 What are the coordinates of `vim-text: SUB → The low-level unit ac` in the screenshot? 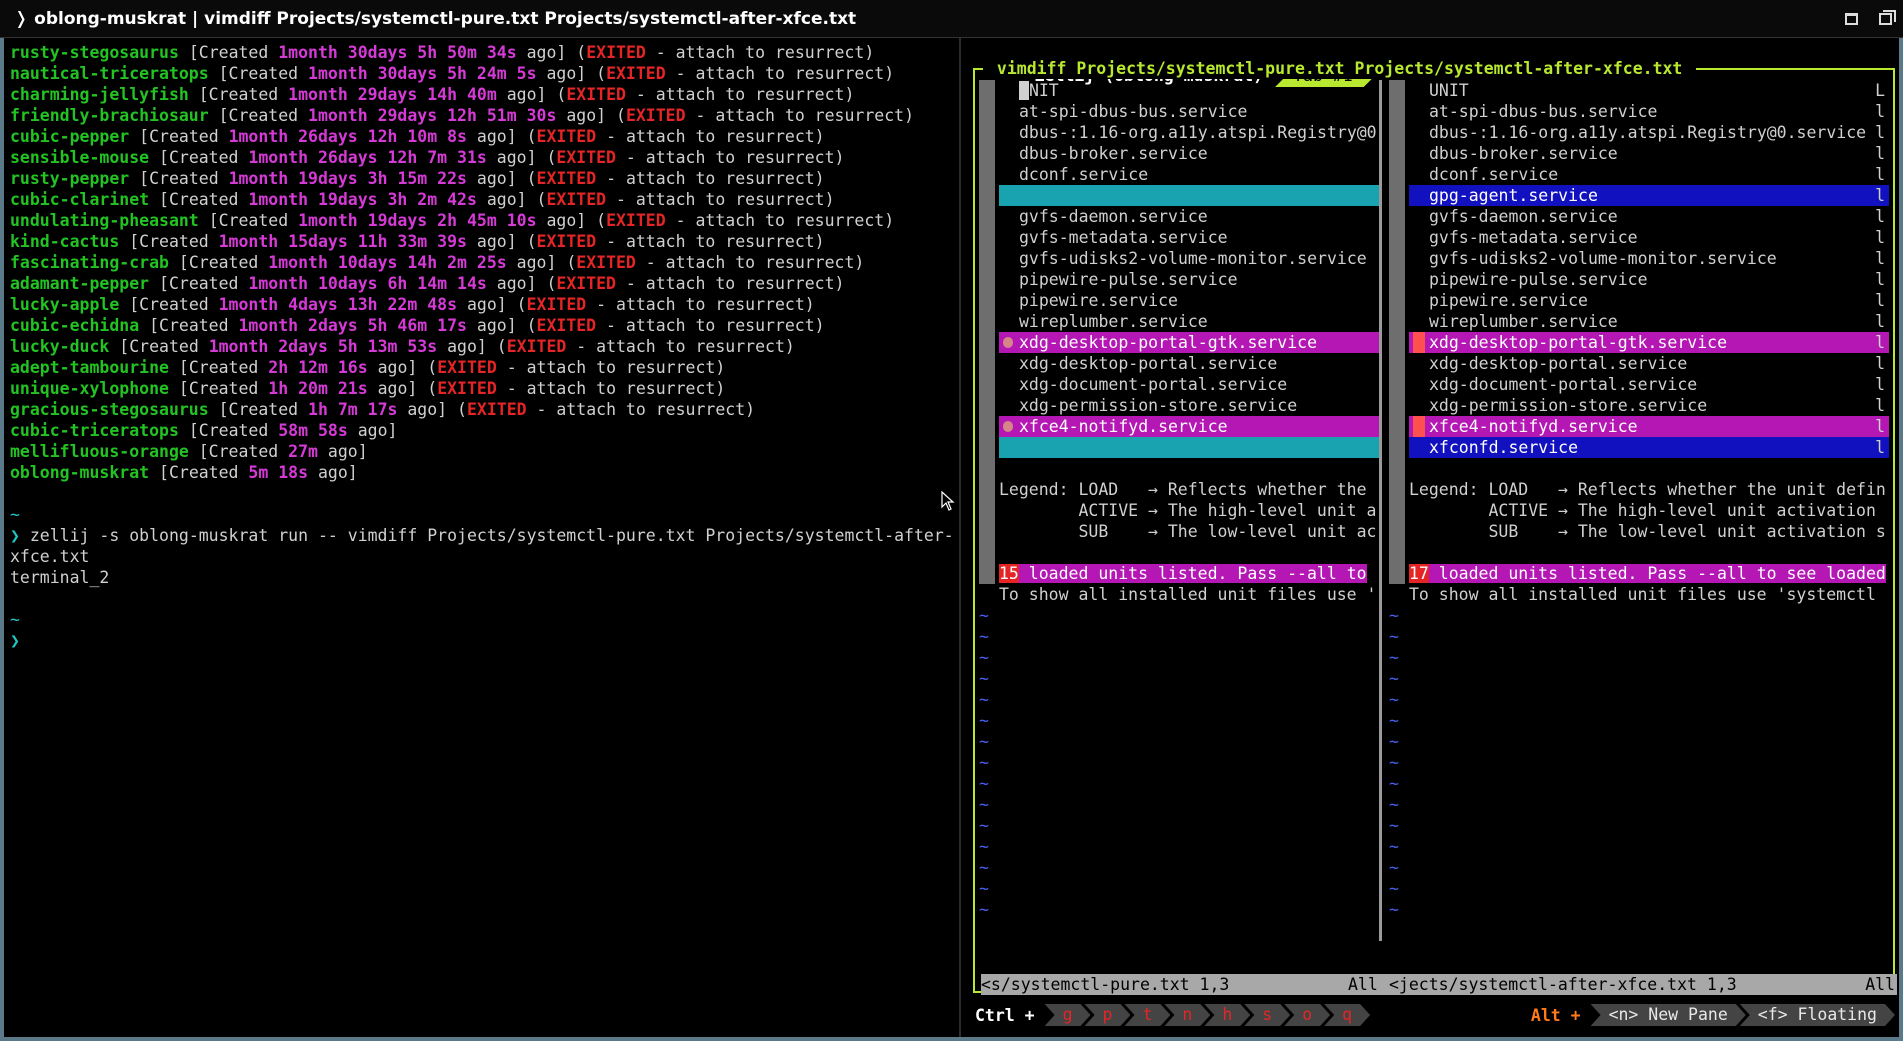 It's located at (1188, 531).